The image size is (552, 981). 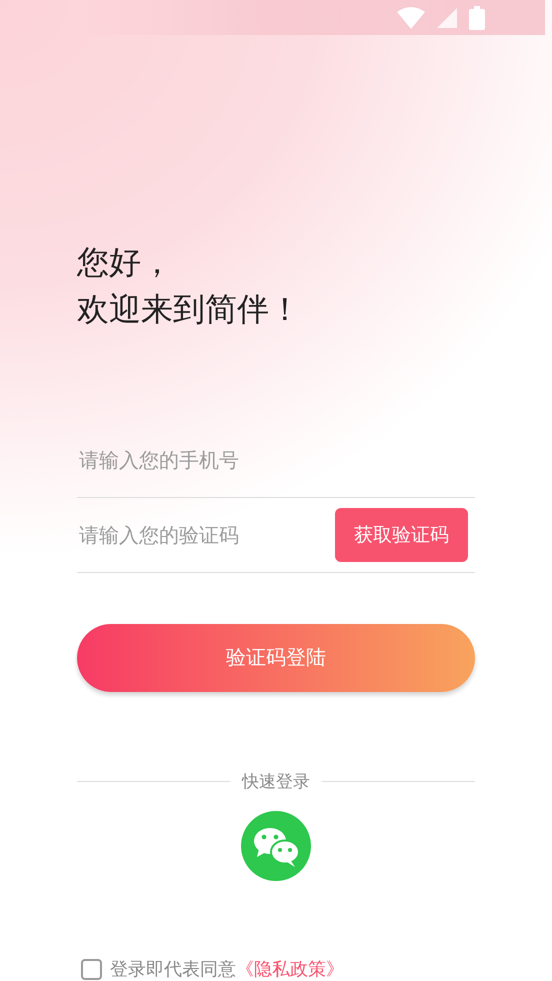 What do you see at coordinates (276, 658) in the screenshot?
I see `login-button: 验证码登陆` at bounding box center [276, 658].